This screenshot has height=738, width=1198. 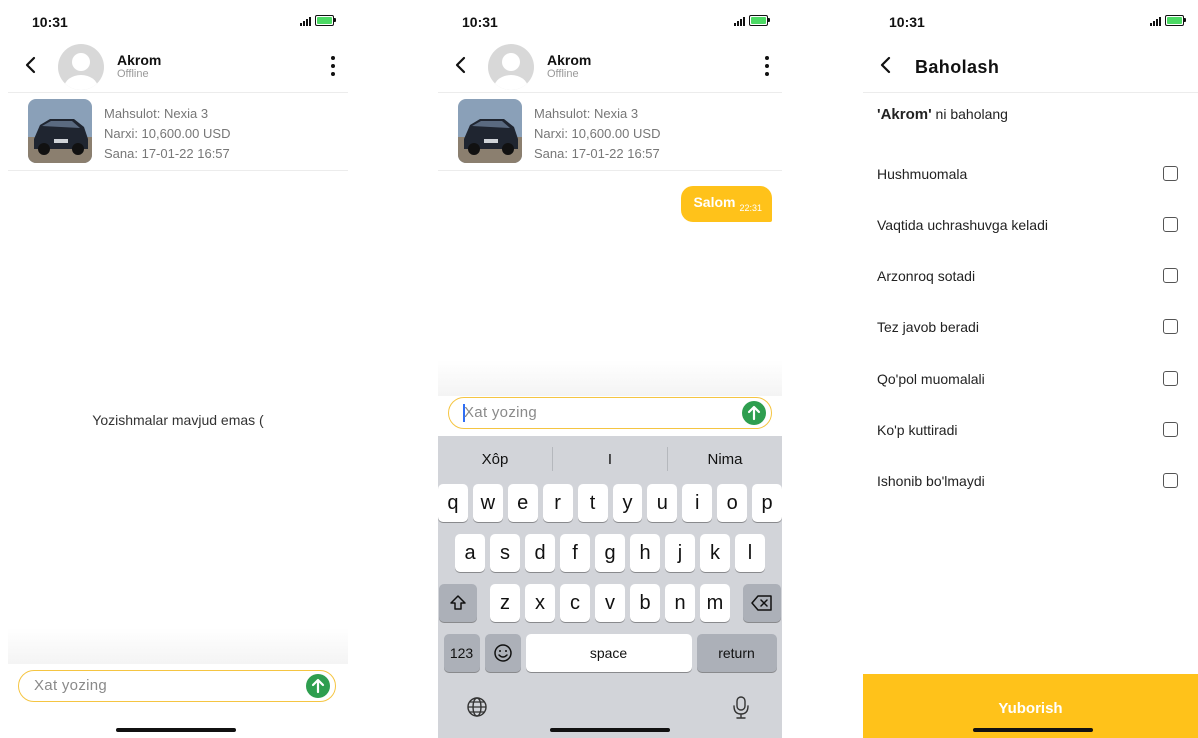 I want to click on key: a, so click(x=470, y=553).